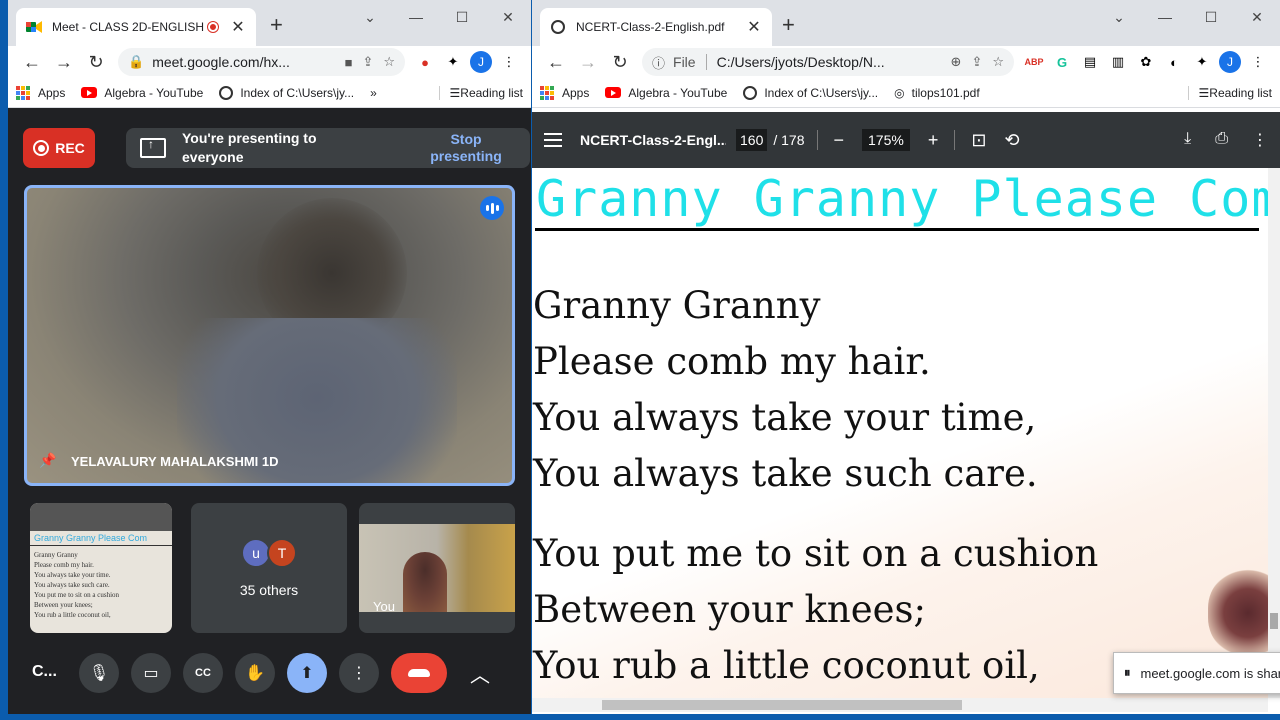 This screenshot has height=720, width=1280. Describe the element at coordinates (373, 93) in the screenshot. I see `bookmarks-overflow: »` at that location.